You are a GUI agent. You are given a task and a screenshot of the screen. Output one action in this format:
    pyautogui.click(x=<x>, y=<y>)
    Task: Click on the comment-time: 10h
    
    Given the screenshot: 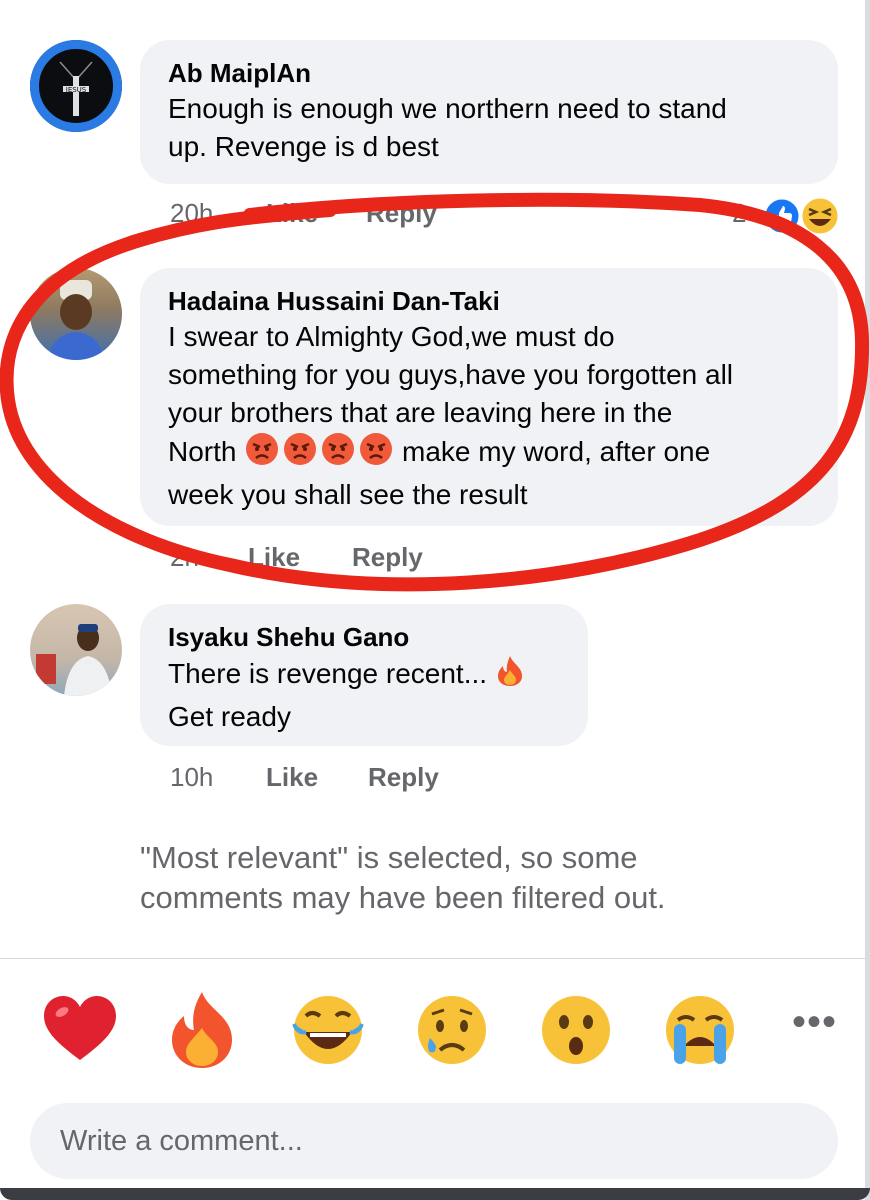 What is the action you would take?
    pyautogui.click(x=191, y=777)
    